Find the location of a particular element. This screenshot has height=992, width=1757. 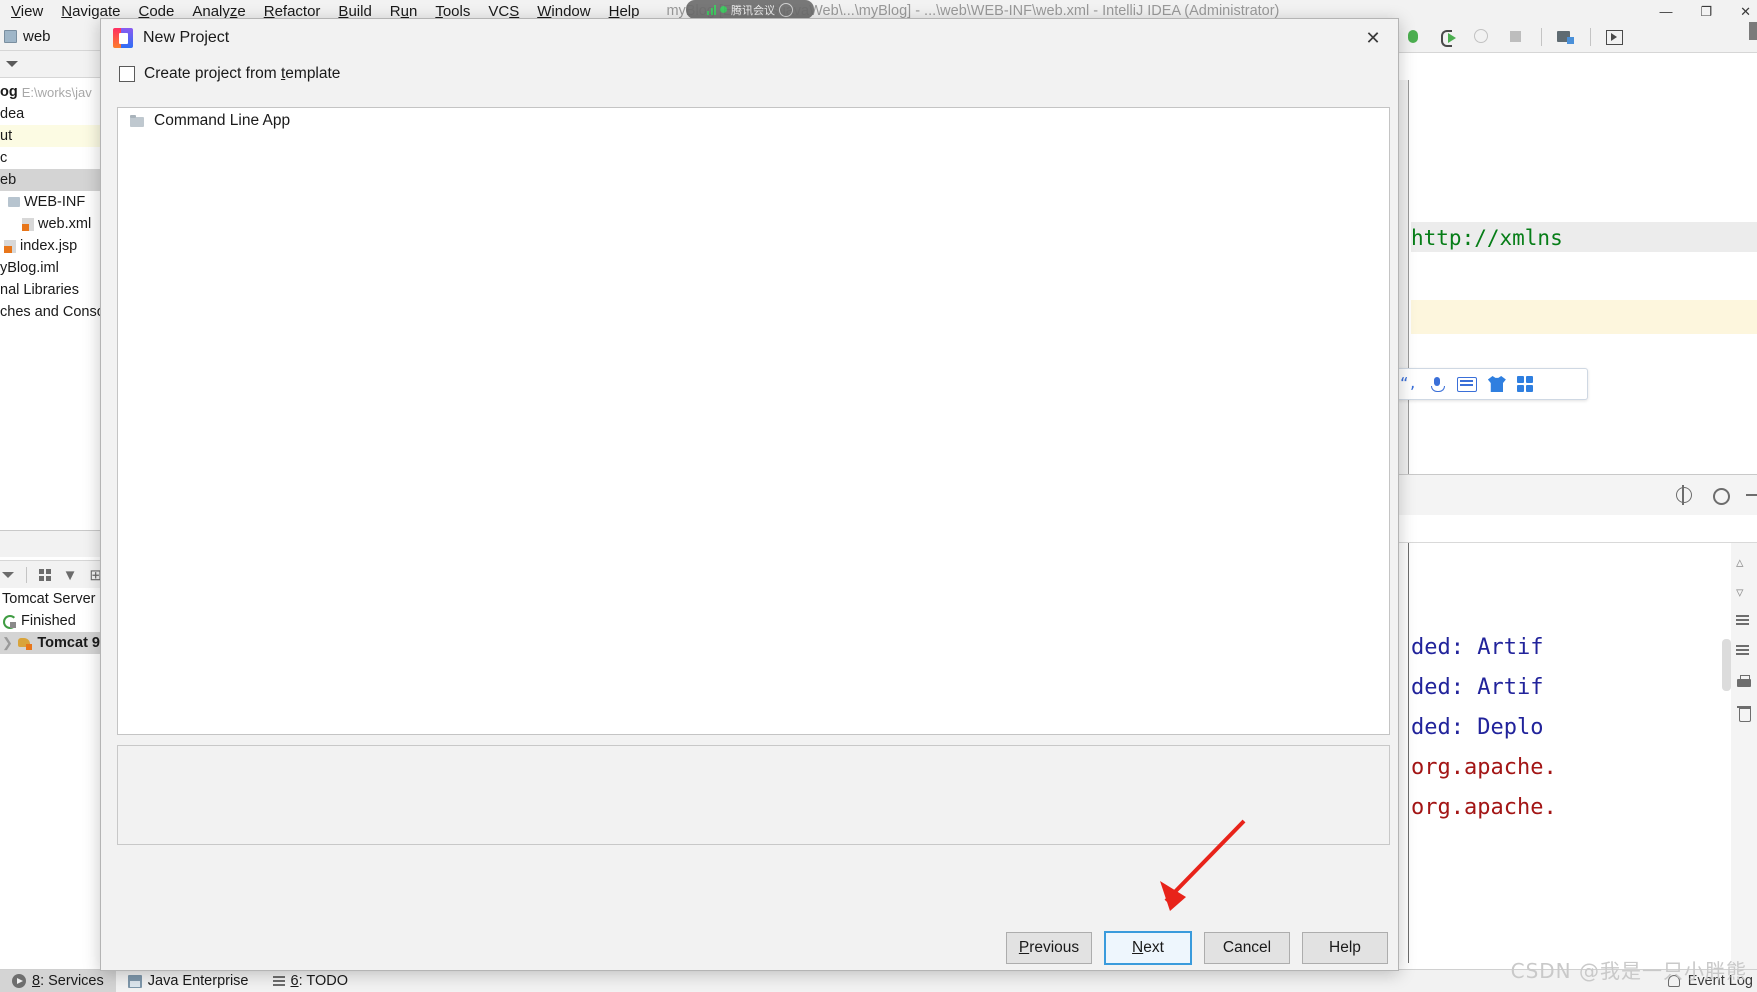

services-tree-item: Tomcat Server is located at coordinates (50, 599).